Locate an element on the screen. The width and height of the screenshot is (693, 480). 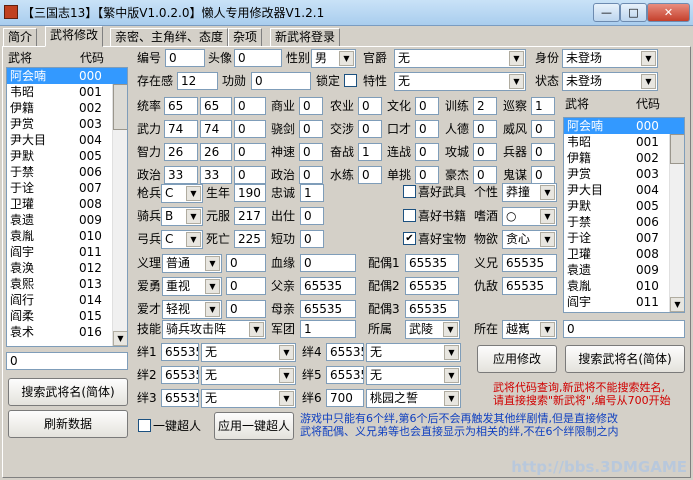
like-weapon-checkbox is located at coordinates (409, 191).